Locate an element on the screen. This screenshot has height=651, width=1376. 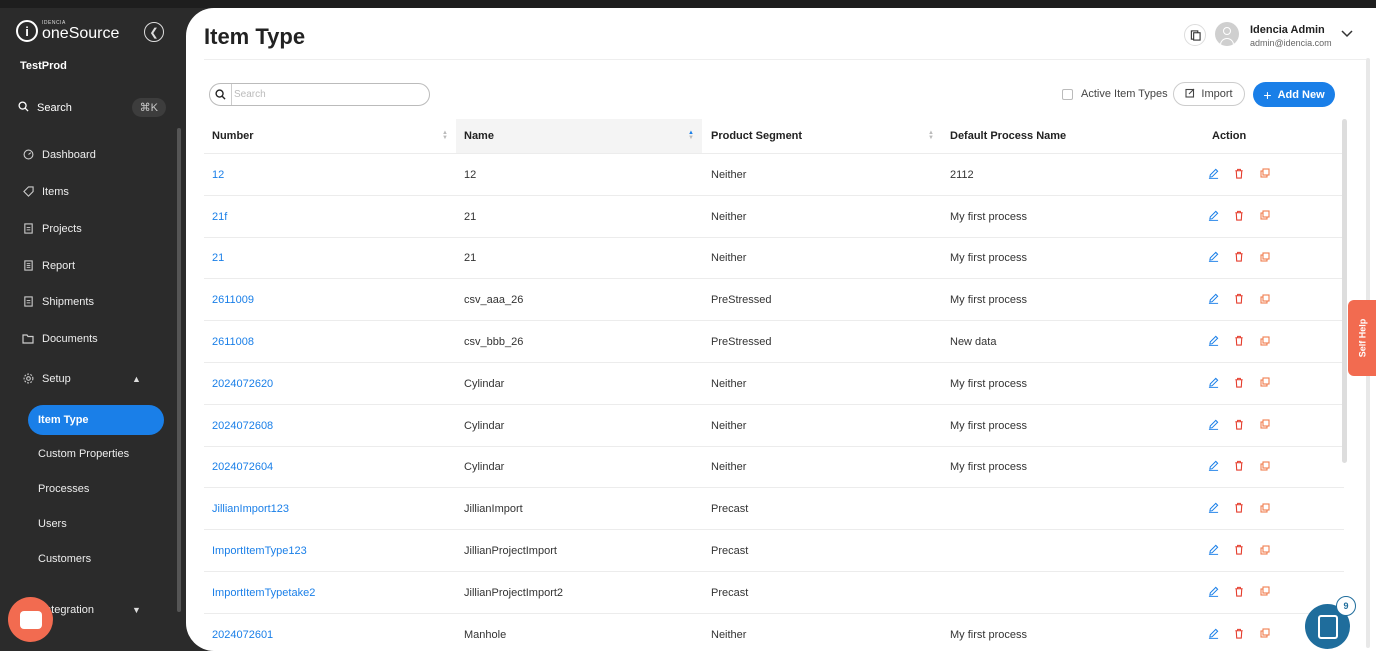
cell-number-link: 12 is located at coordinates (330, 175).